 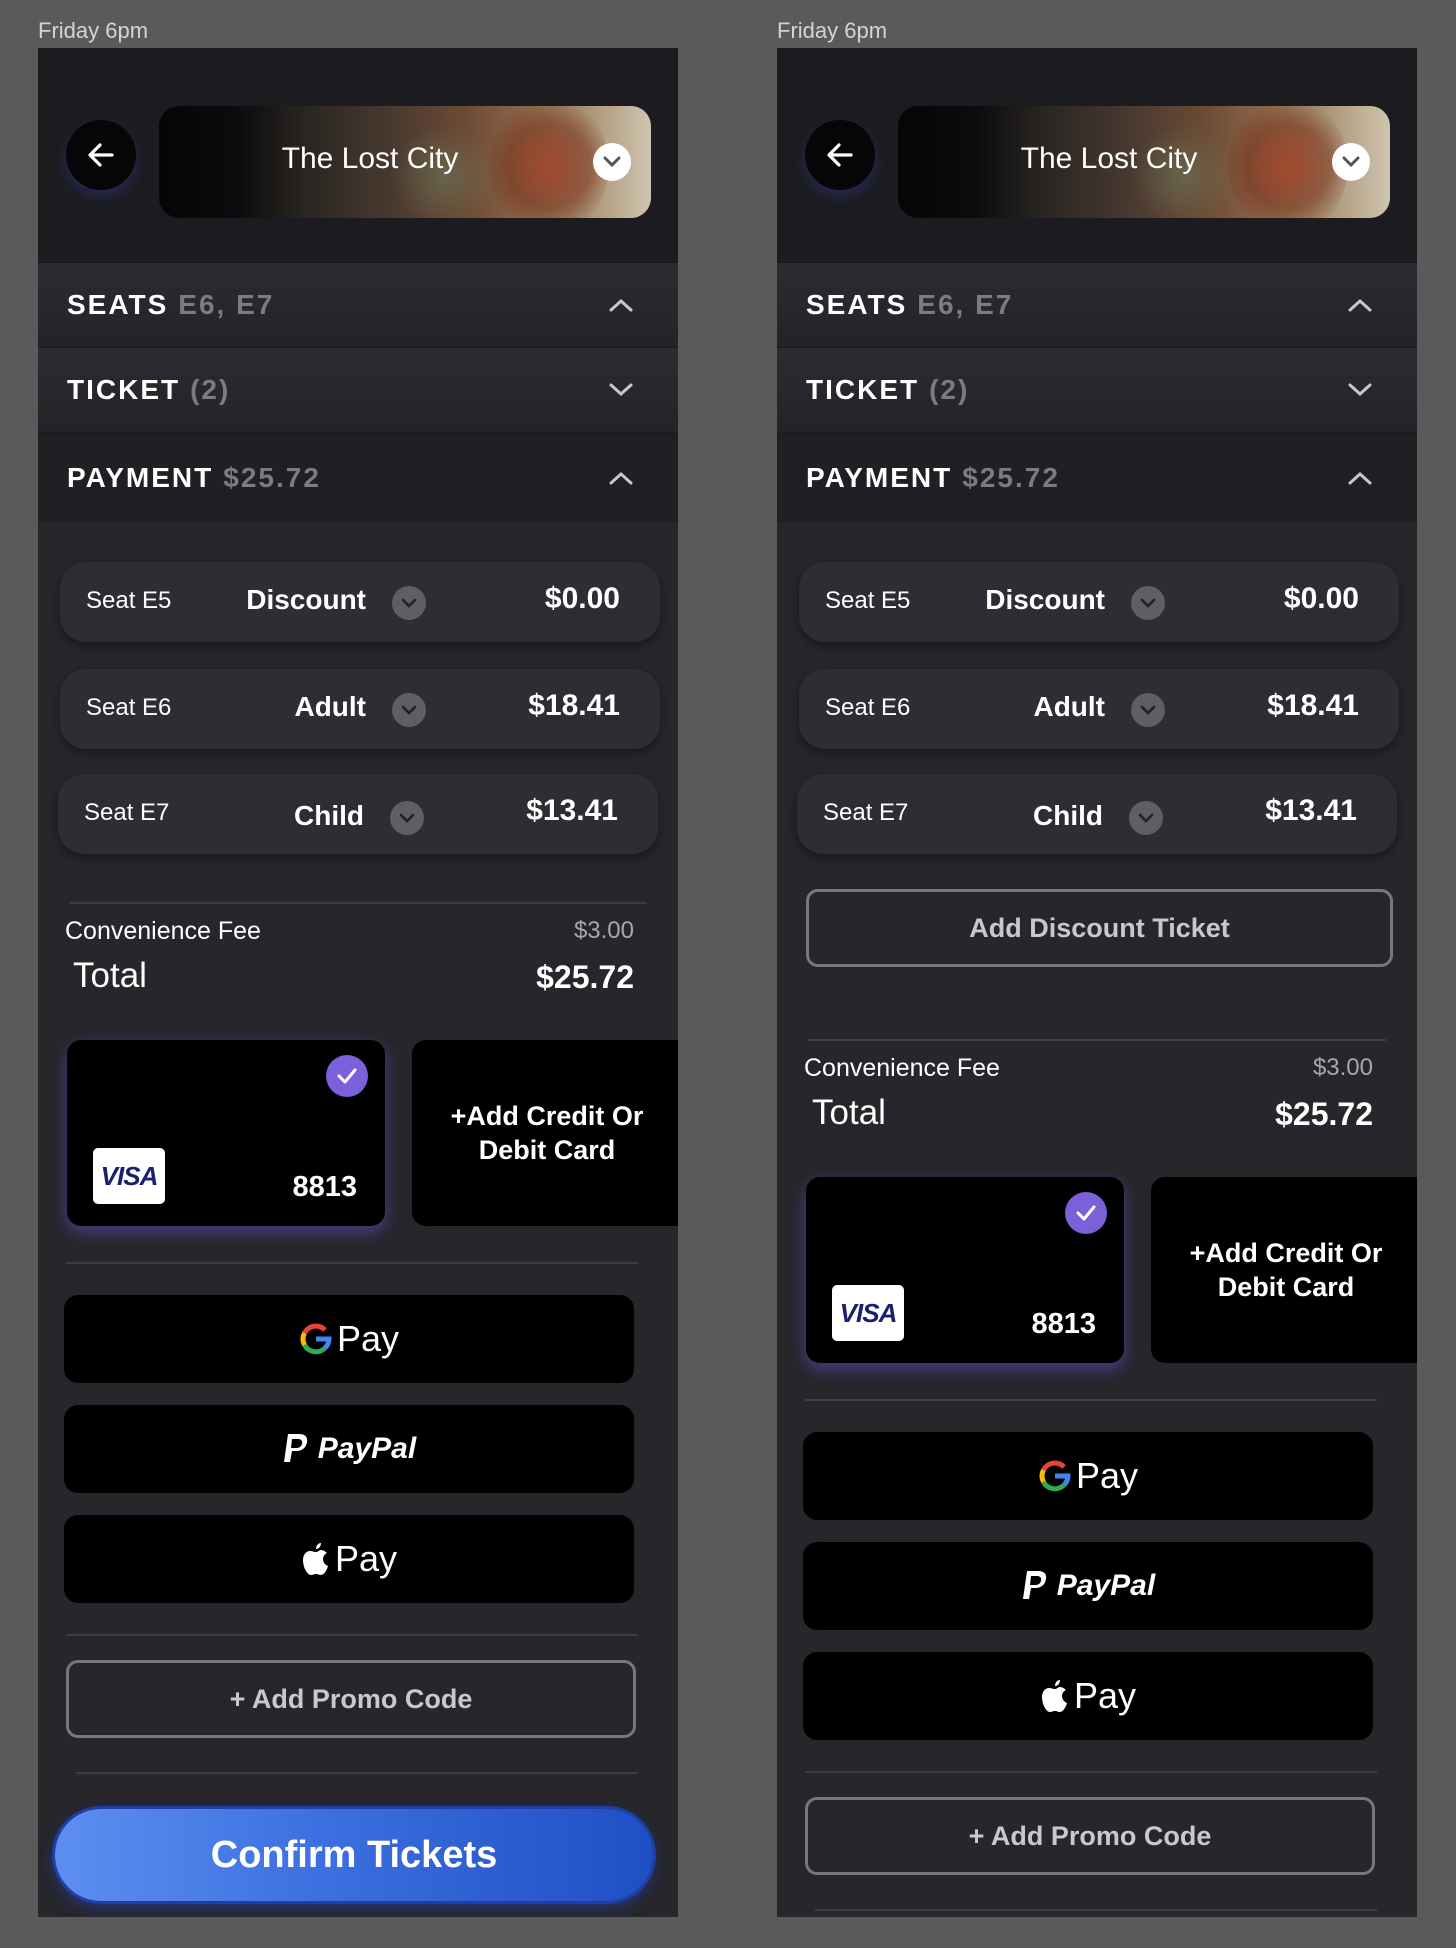 I want to click on confirm-tickets-button: Confirm Tickets, so click(x=354, y=1855).